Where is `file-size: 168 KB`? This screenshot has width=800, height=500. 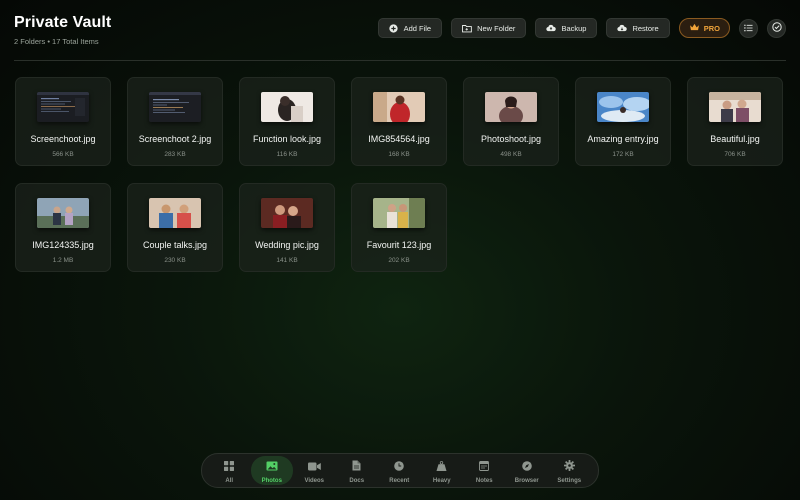
file-size: 168 KB is located at coordinates (399, 154).